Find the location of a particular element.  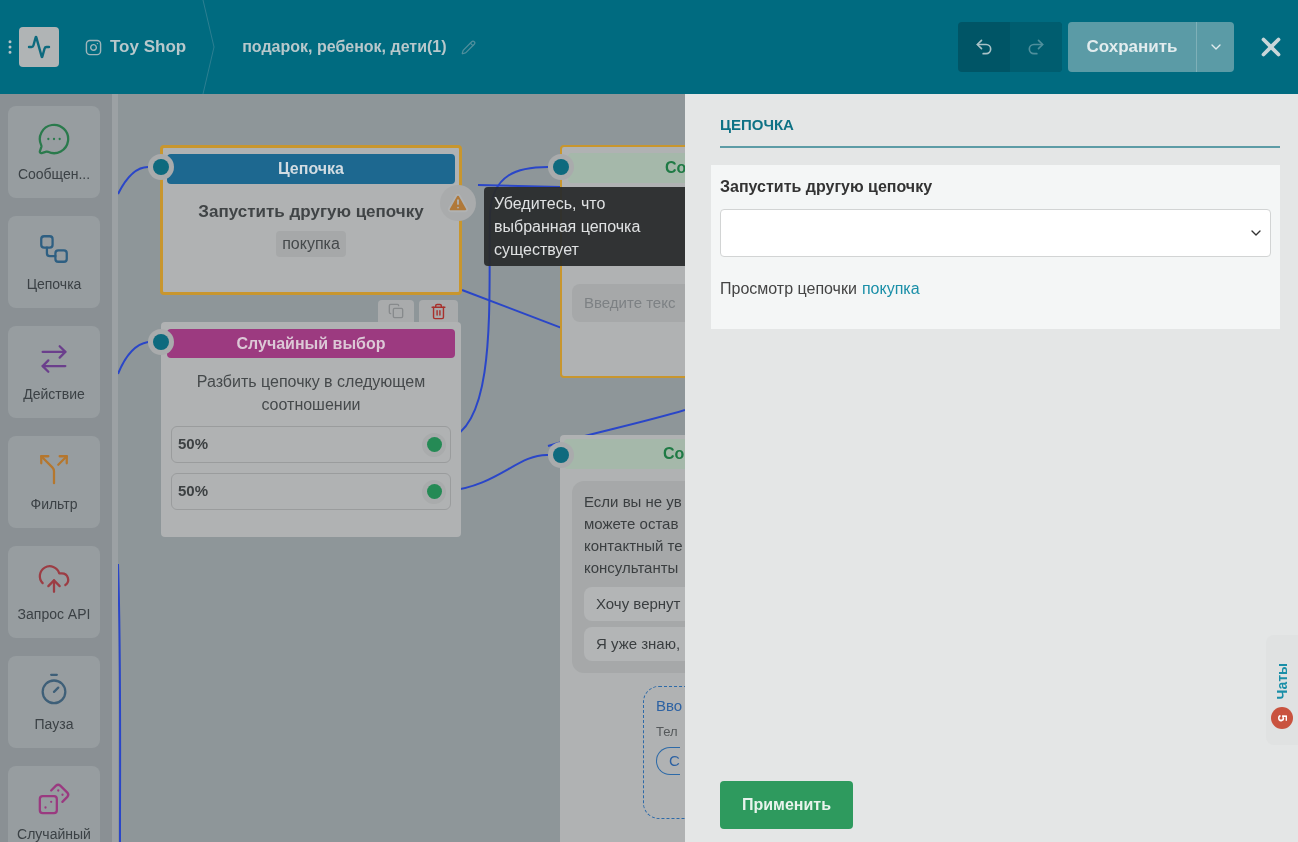

palette-label: Цепочка is located at coordinates (54, 284).